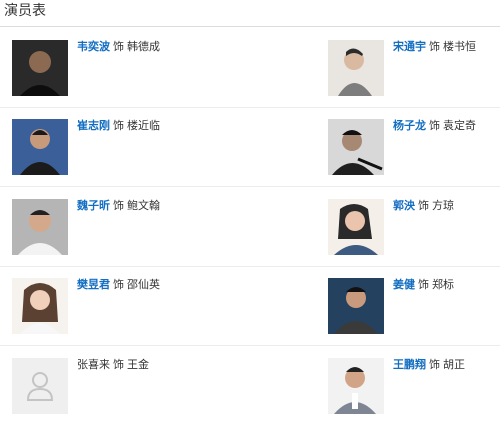  I want to click on role-name: 胡正, so click(454, 364).